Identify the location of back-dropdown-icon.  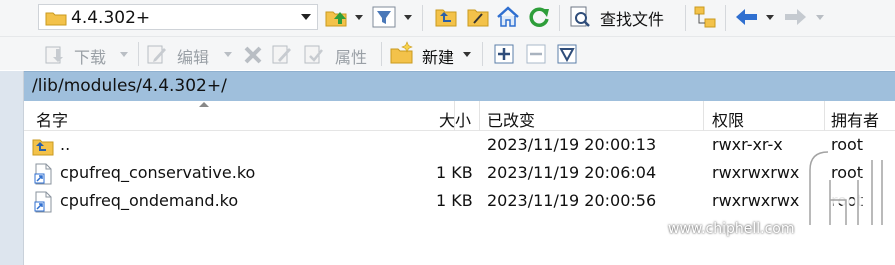
(770, 17).